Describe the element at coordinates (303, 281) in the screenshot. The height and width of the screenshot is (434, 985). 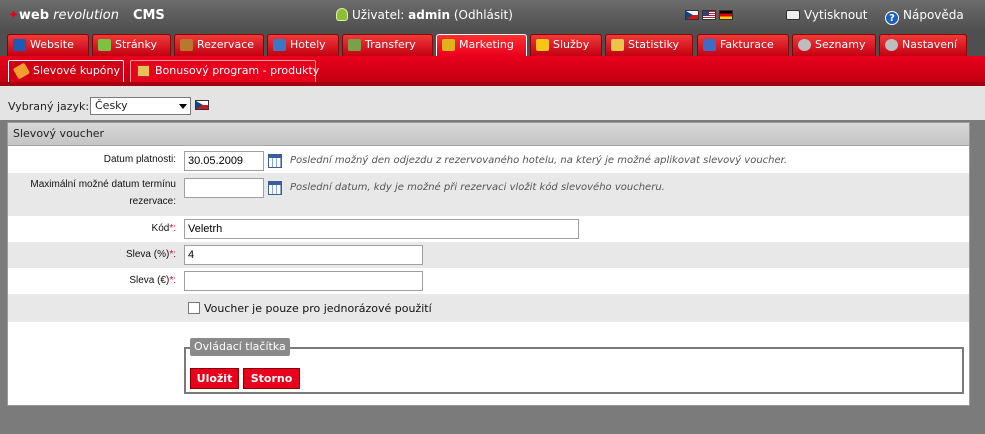
I see `discount-eur-input` at that location.